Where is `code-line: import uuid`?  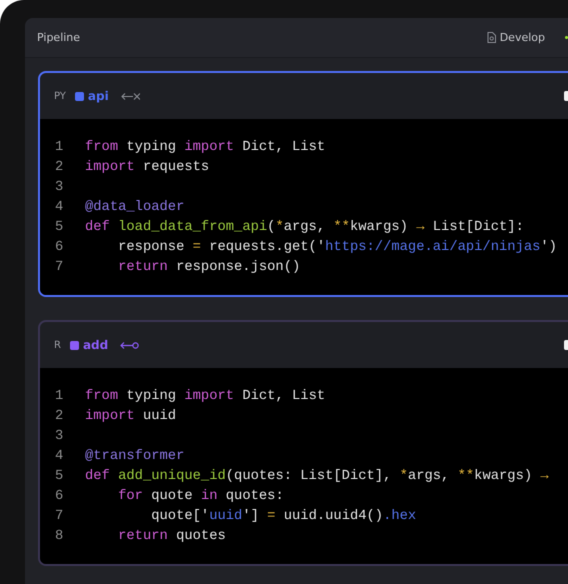 code-line: import uuid is located at coordinates (130, 416).